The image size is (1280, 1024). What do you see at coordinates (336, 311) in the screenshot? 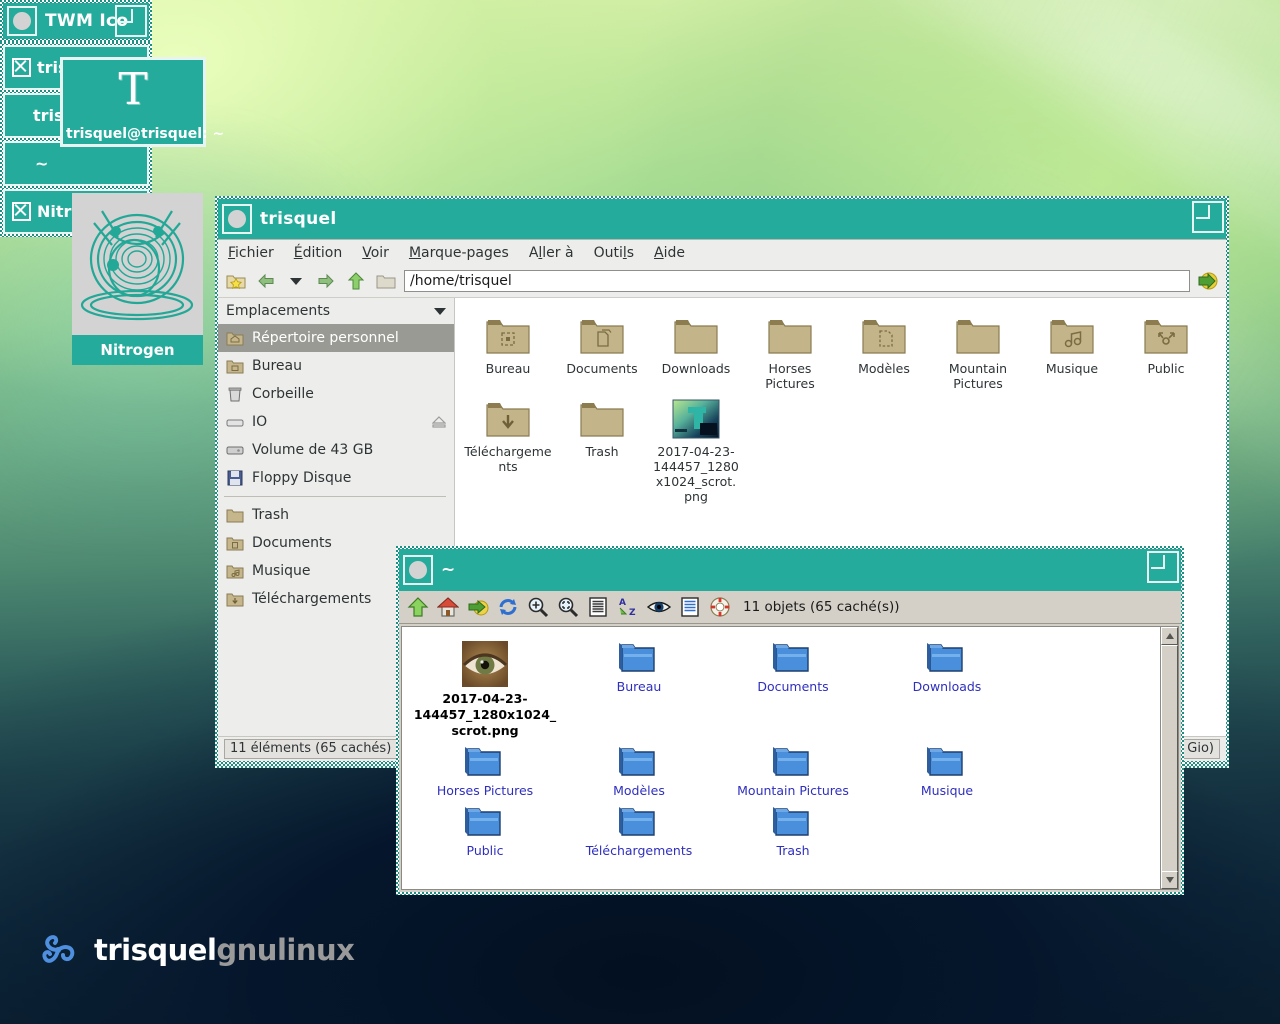
I see `places-header: Emplacements` at bounding box center [336, 311].